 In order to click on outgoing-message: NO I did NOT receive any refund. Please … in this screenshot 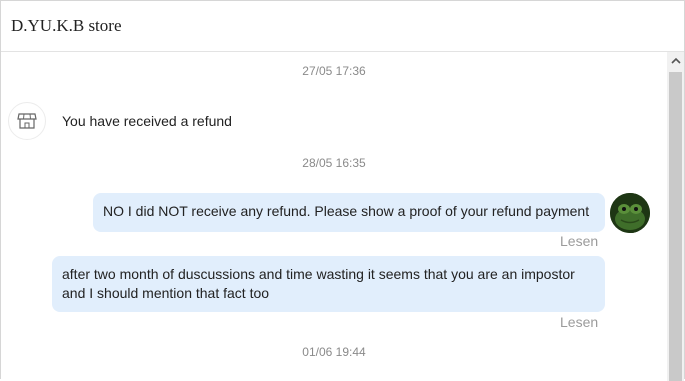, I will do `click(349, 212)`.